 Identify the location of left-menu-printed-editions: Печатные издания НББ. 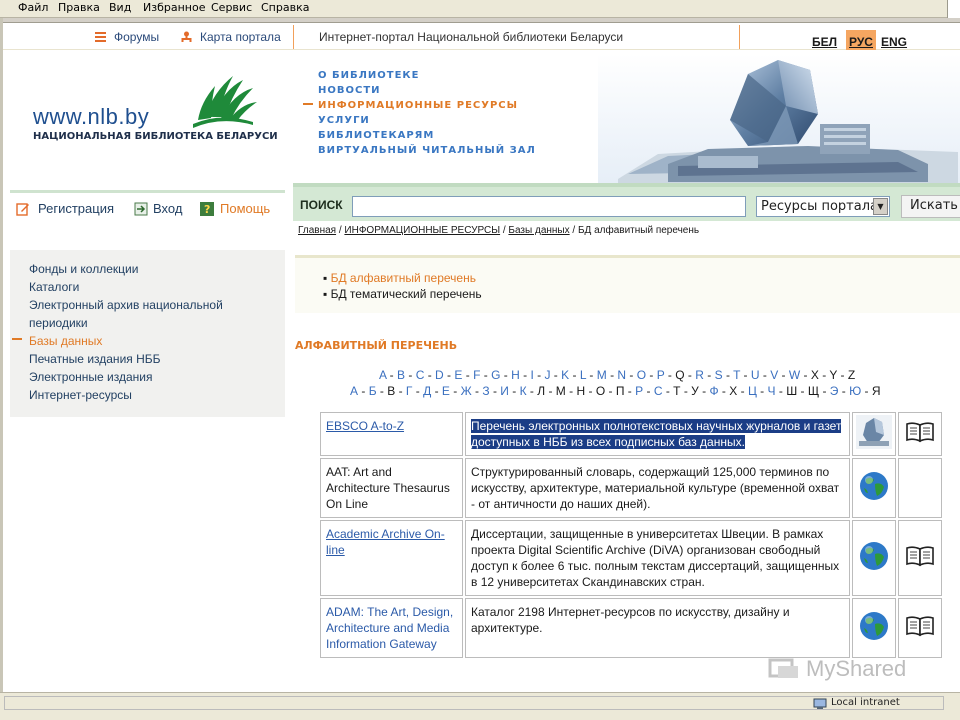
(157, 359).